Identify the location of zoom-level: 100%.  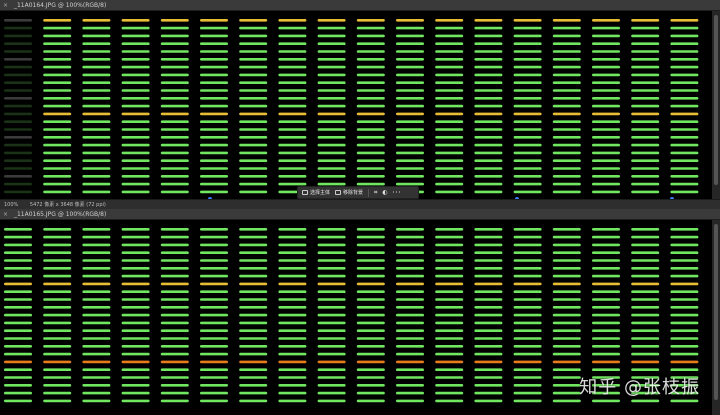
(11, 205).